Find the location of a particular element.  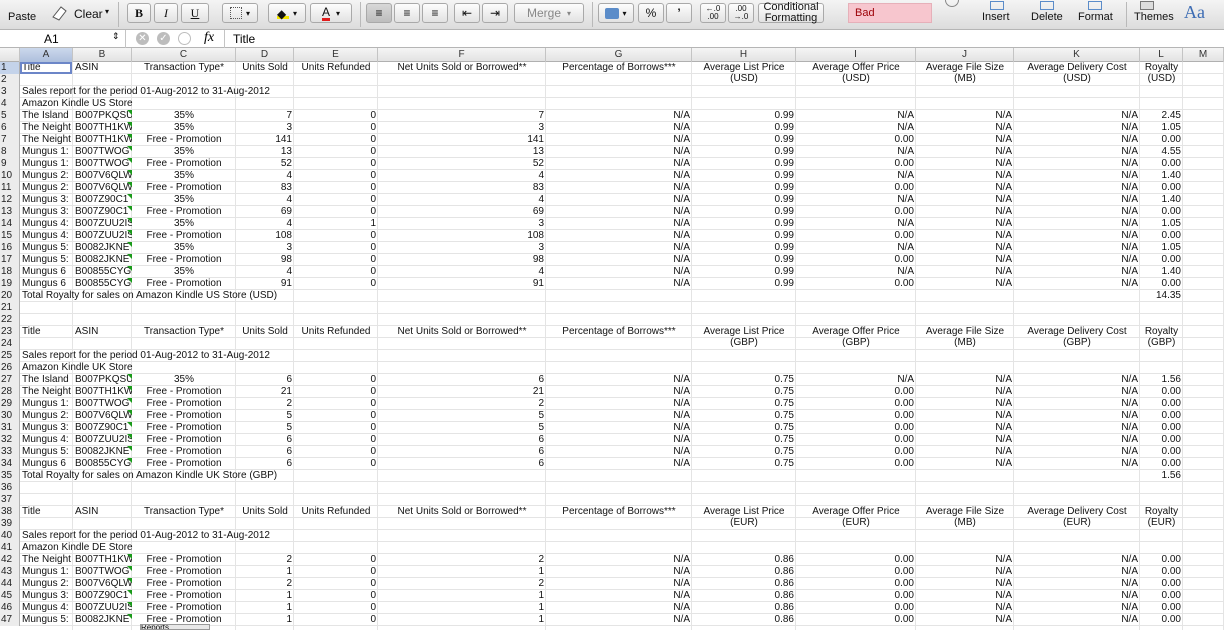

cell-b7: B007TH1KW is located at coordinates (102, 140).